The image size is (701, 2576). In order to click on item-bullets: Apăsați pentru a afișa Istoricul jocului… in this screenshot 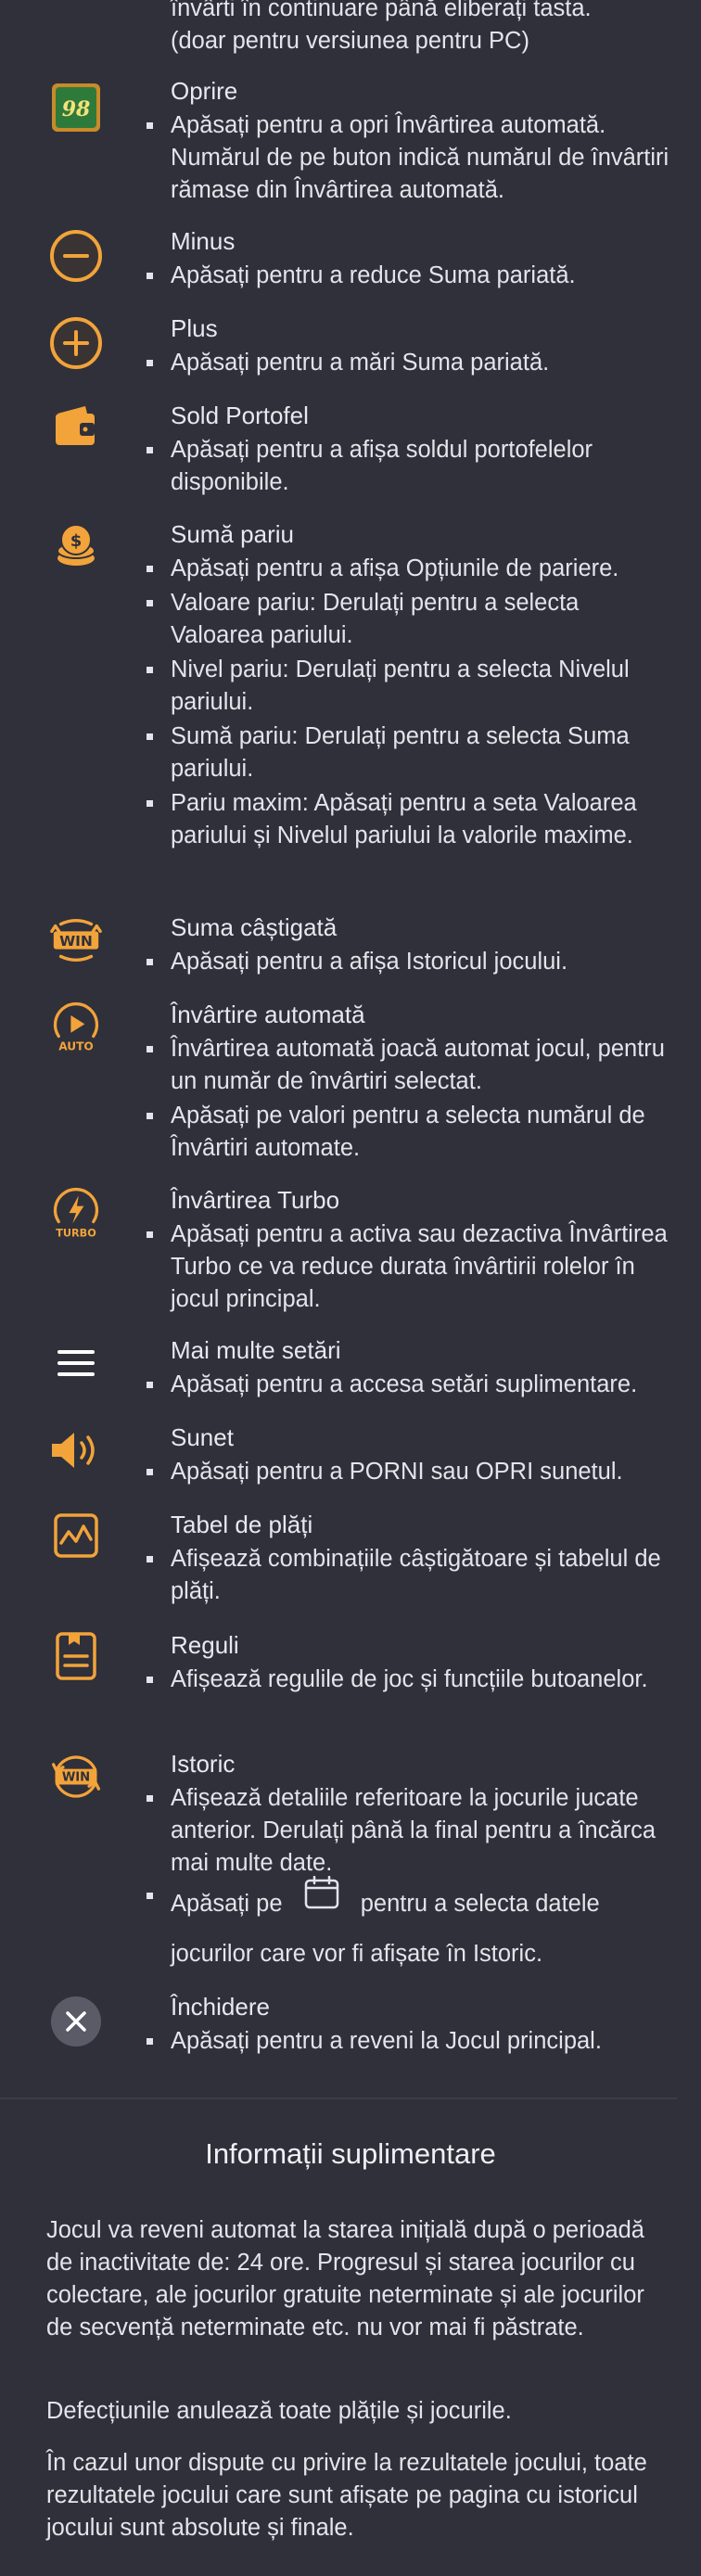, I will do `click(409, 963)`.